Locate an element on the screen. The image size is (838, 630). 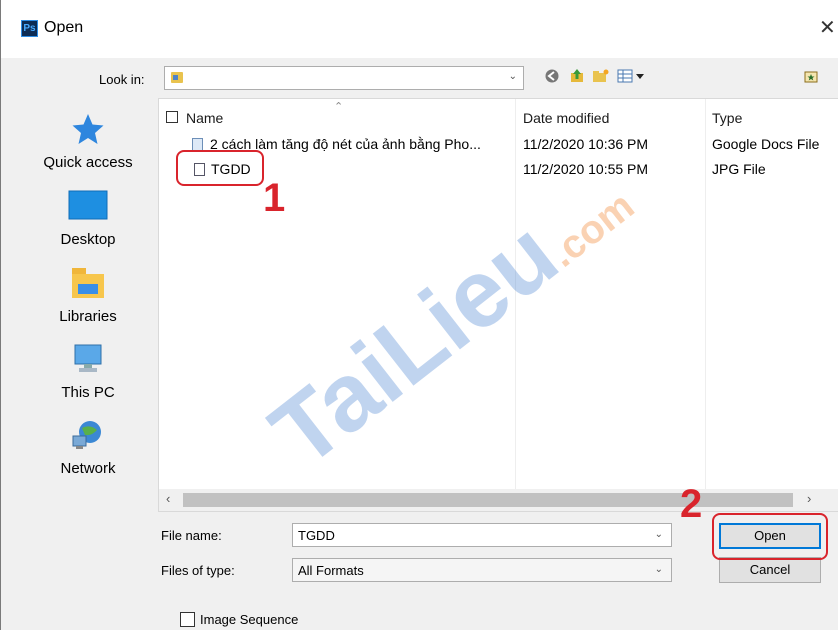
desktop-shortcut-icon is located at coordinates (811, 77).